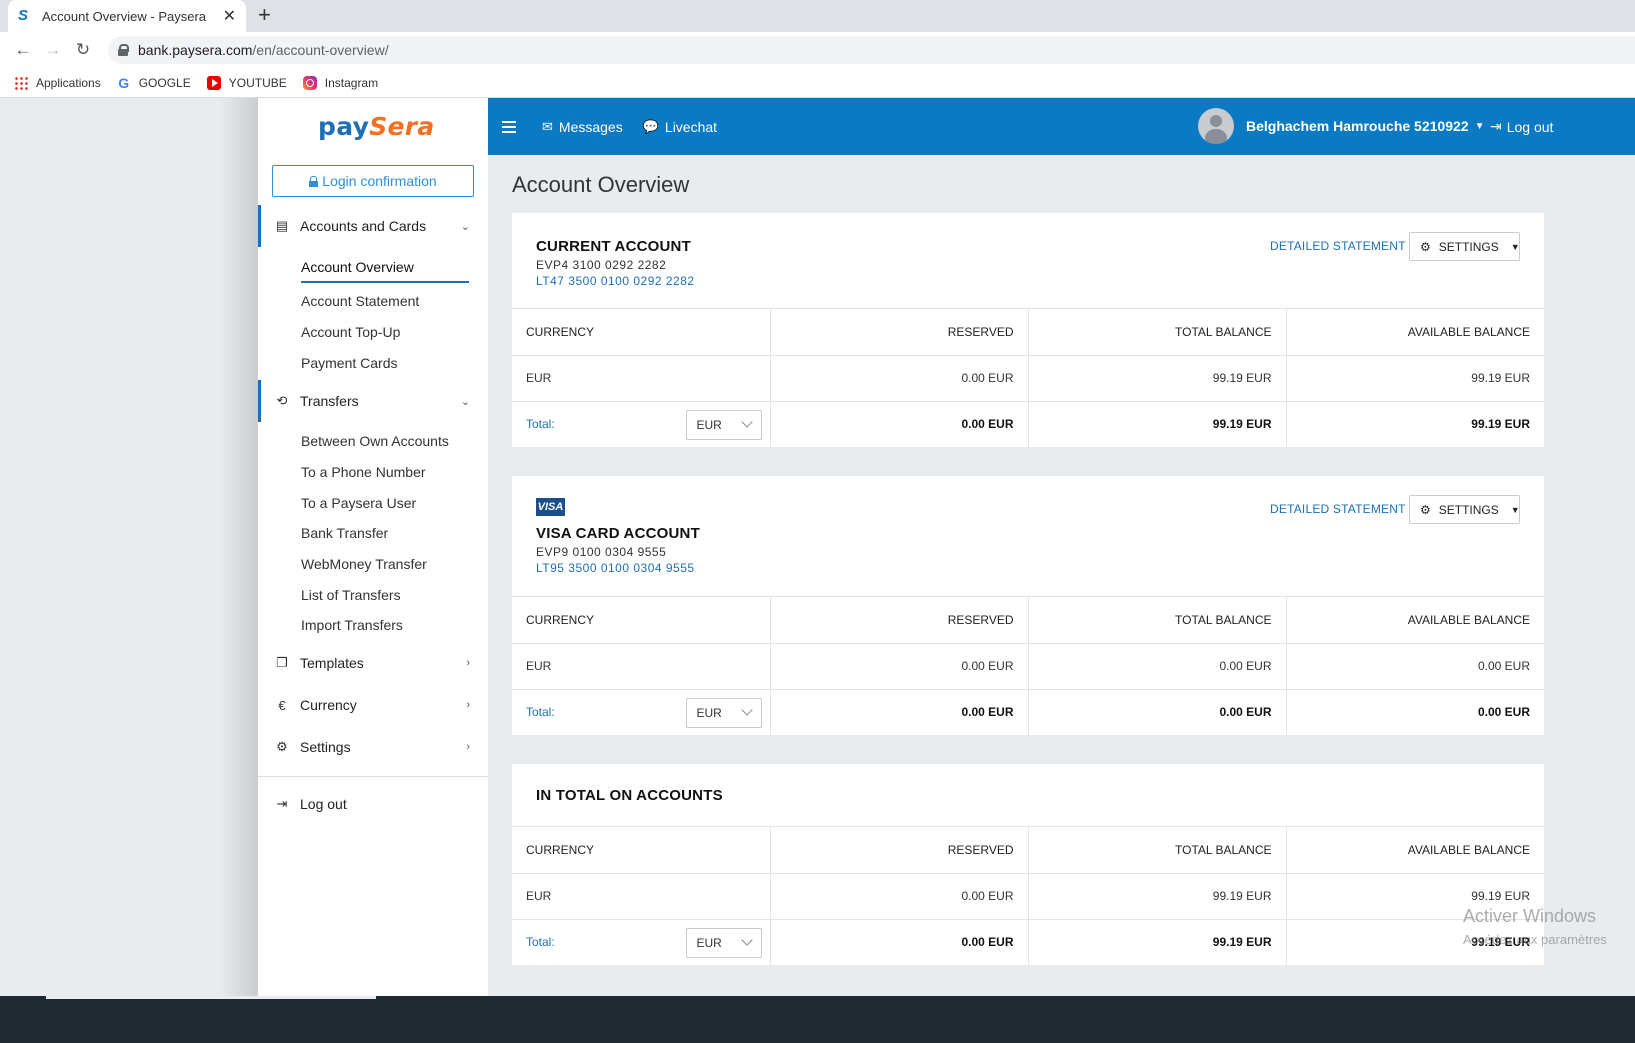 This screenshot has height=1043, width=1635. I want to click on sidebar-item-account-statement: Account Statement, so click(360, 301).